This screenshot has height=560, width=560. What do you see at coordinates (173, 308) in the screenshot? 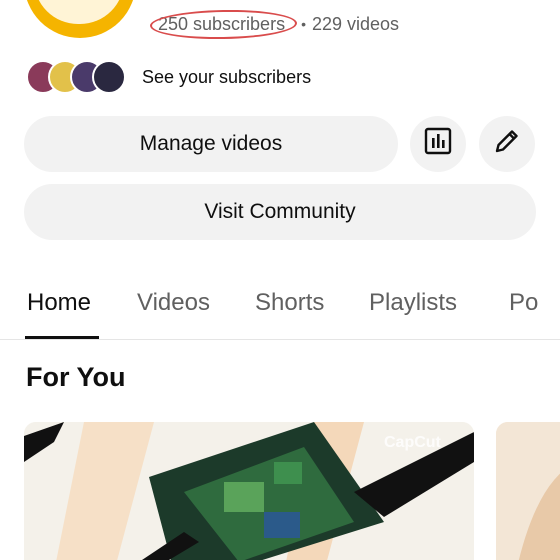
I see `tab-videos: Videos` at bounding box center [173, 308].